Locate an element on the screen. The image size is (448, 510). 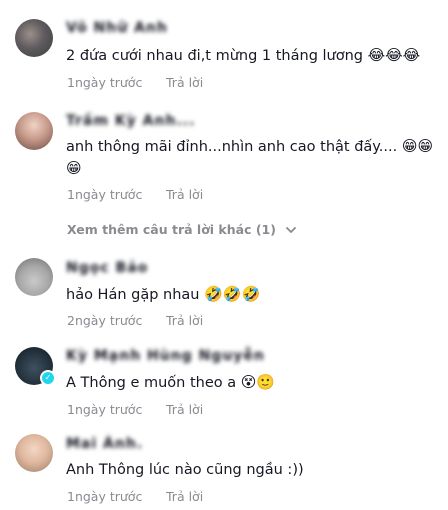
comment-text-body: Anh Thông lúc nào cũng ngầu :)) is located at coordinates (185, 470).